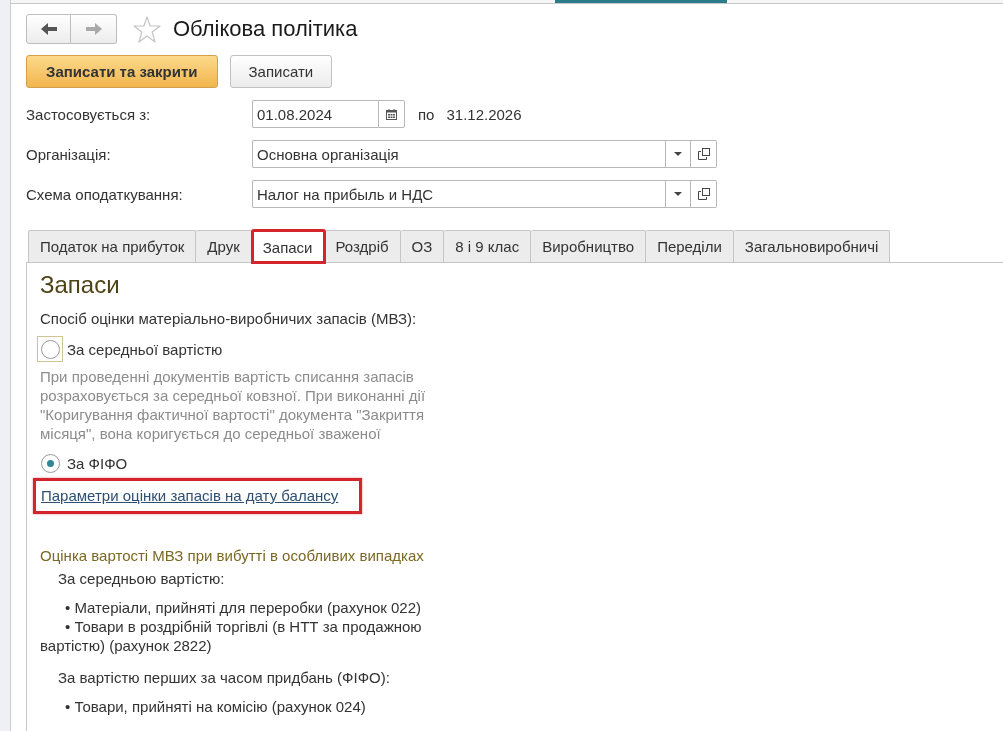  Describe the element at coordinates (223, 677) in the screenshot. I see `note-subheading: За вартістю перших за часом придбань (ФІФО):` at that location.